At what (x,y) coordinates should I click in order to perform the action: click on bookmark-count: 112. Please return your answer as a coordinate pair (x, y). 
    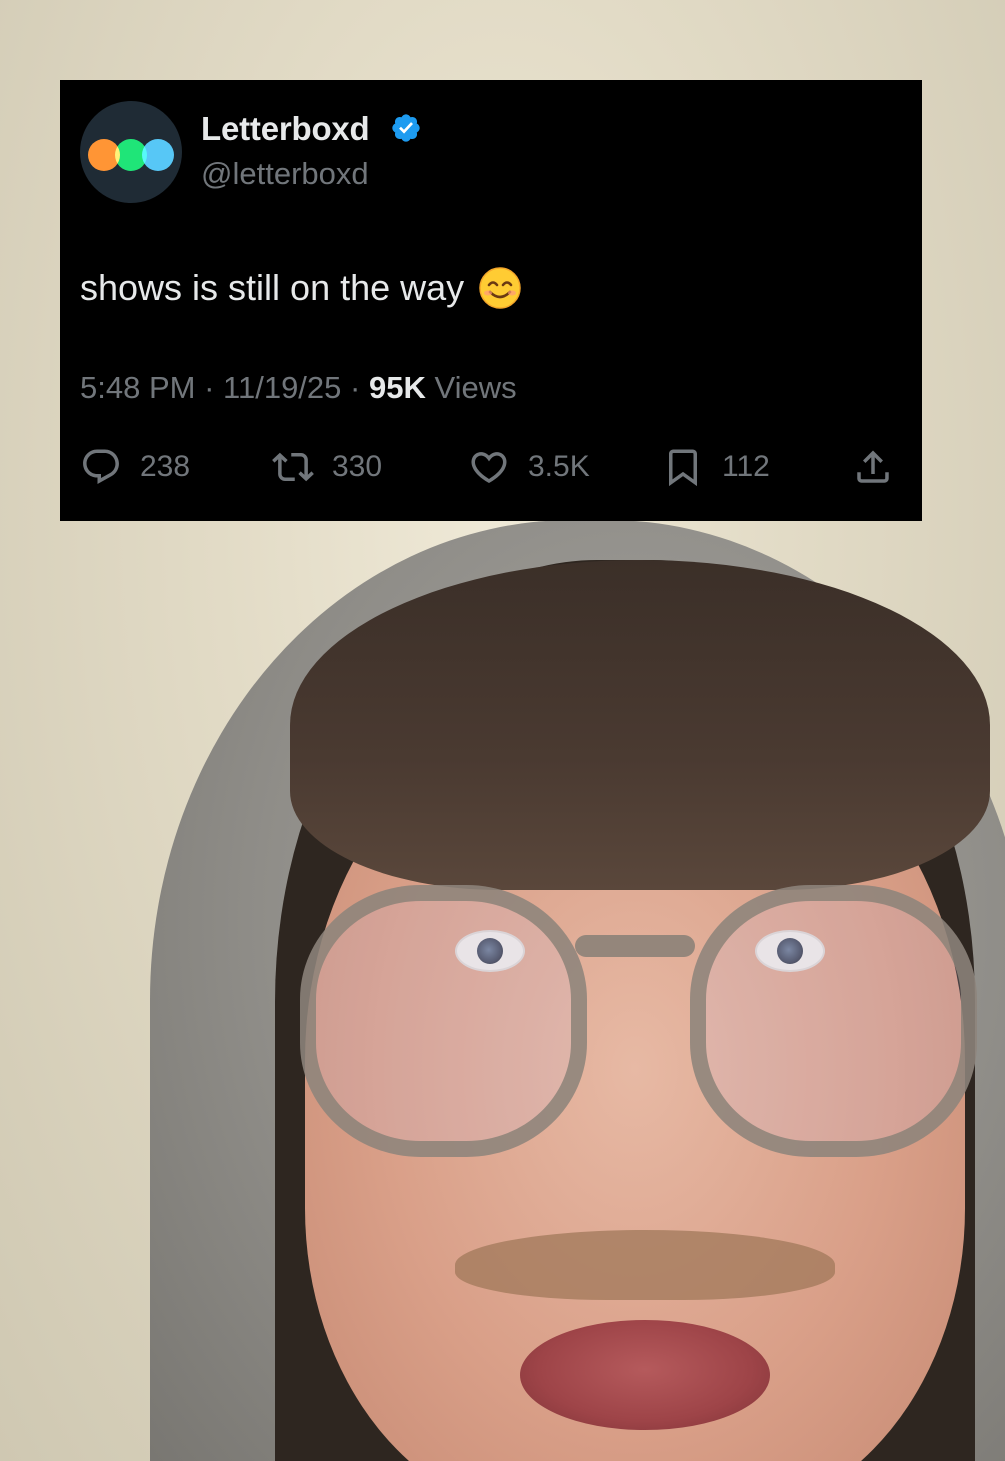
    Looking at the image, I should click on (746, 466).